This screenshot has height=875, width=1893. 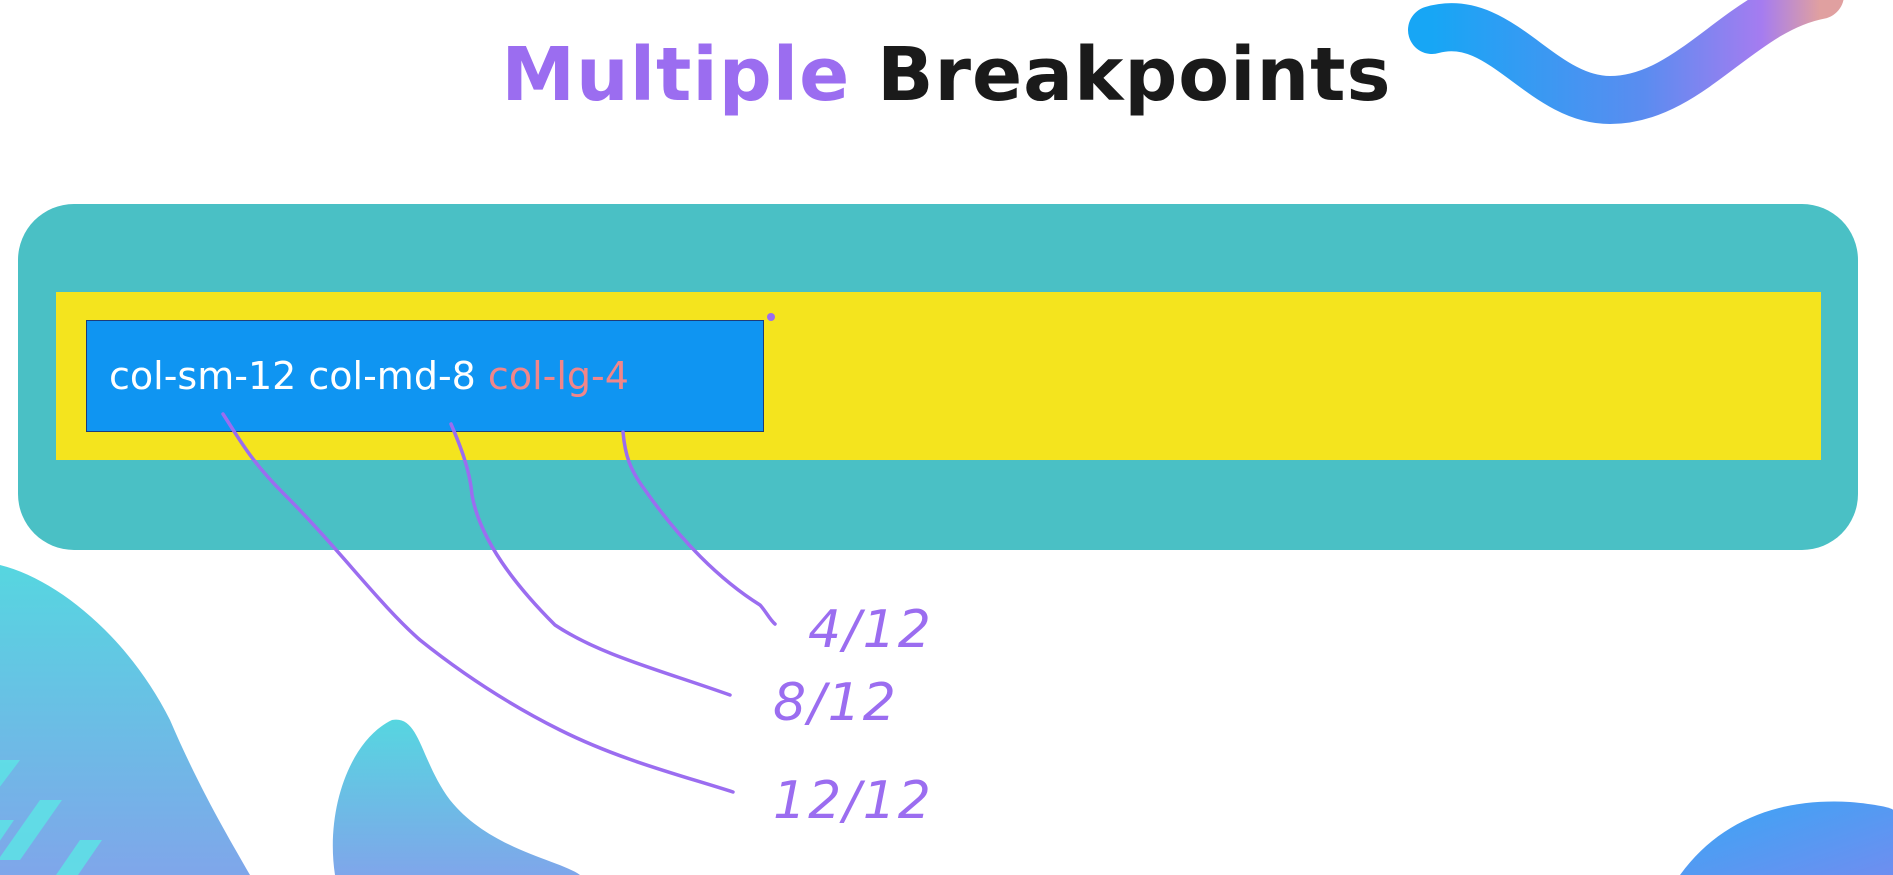 I want to click on title-word-breakpoints: Breakpoints, so click(x=1134, y=75).